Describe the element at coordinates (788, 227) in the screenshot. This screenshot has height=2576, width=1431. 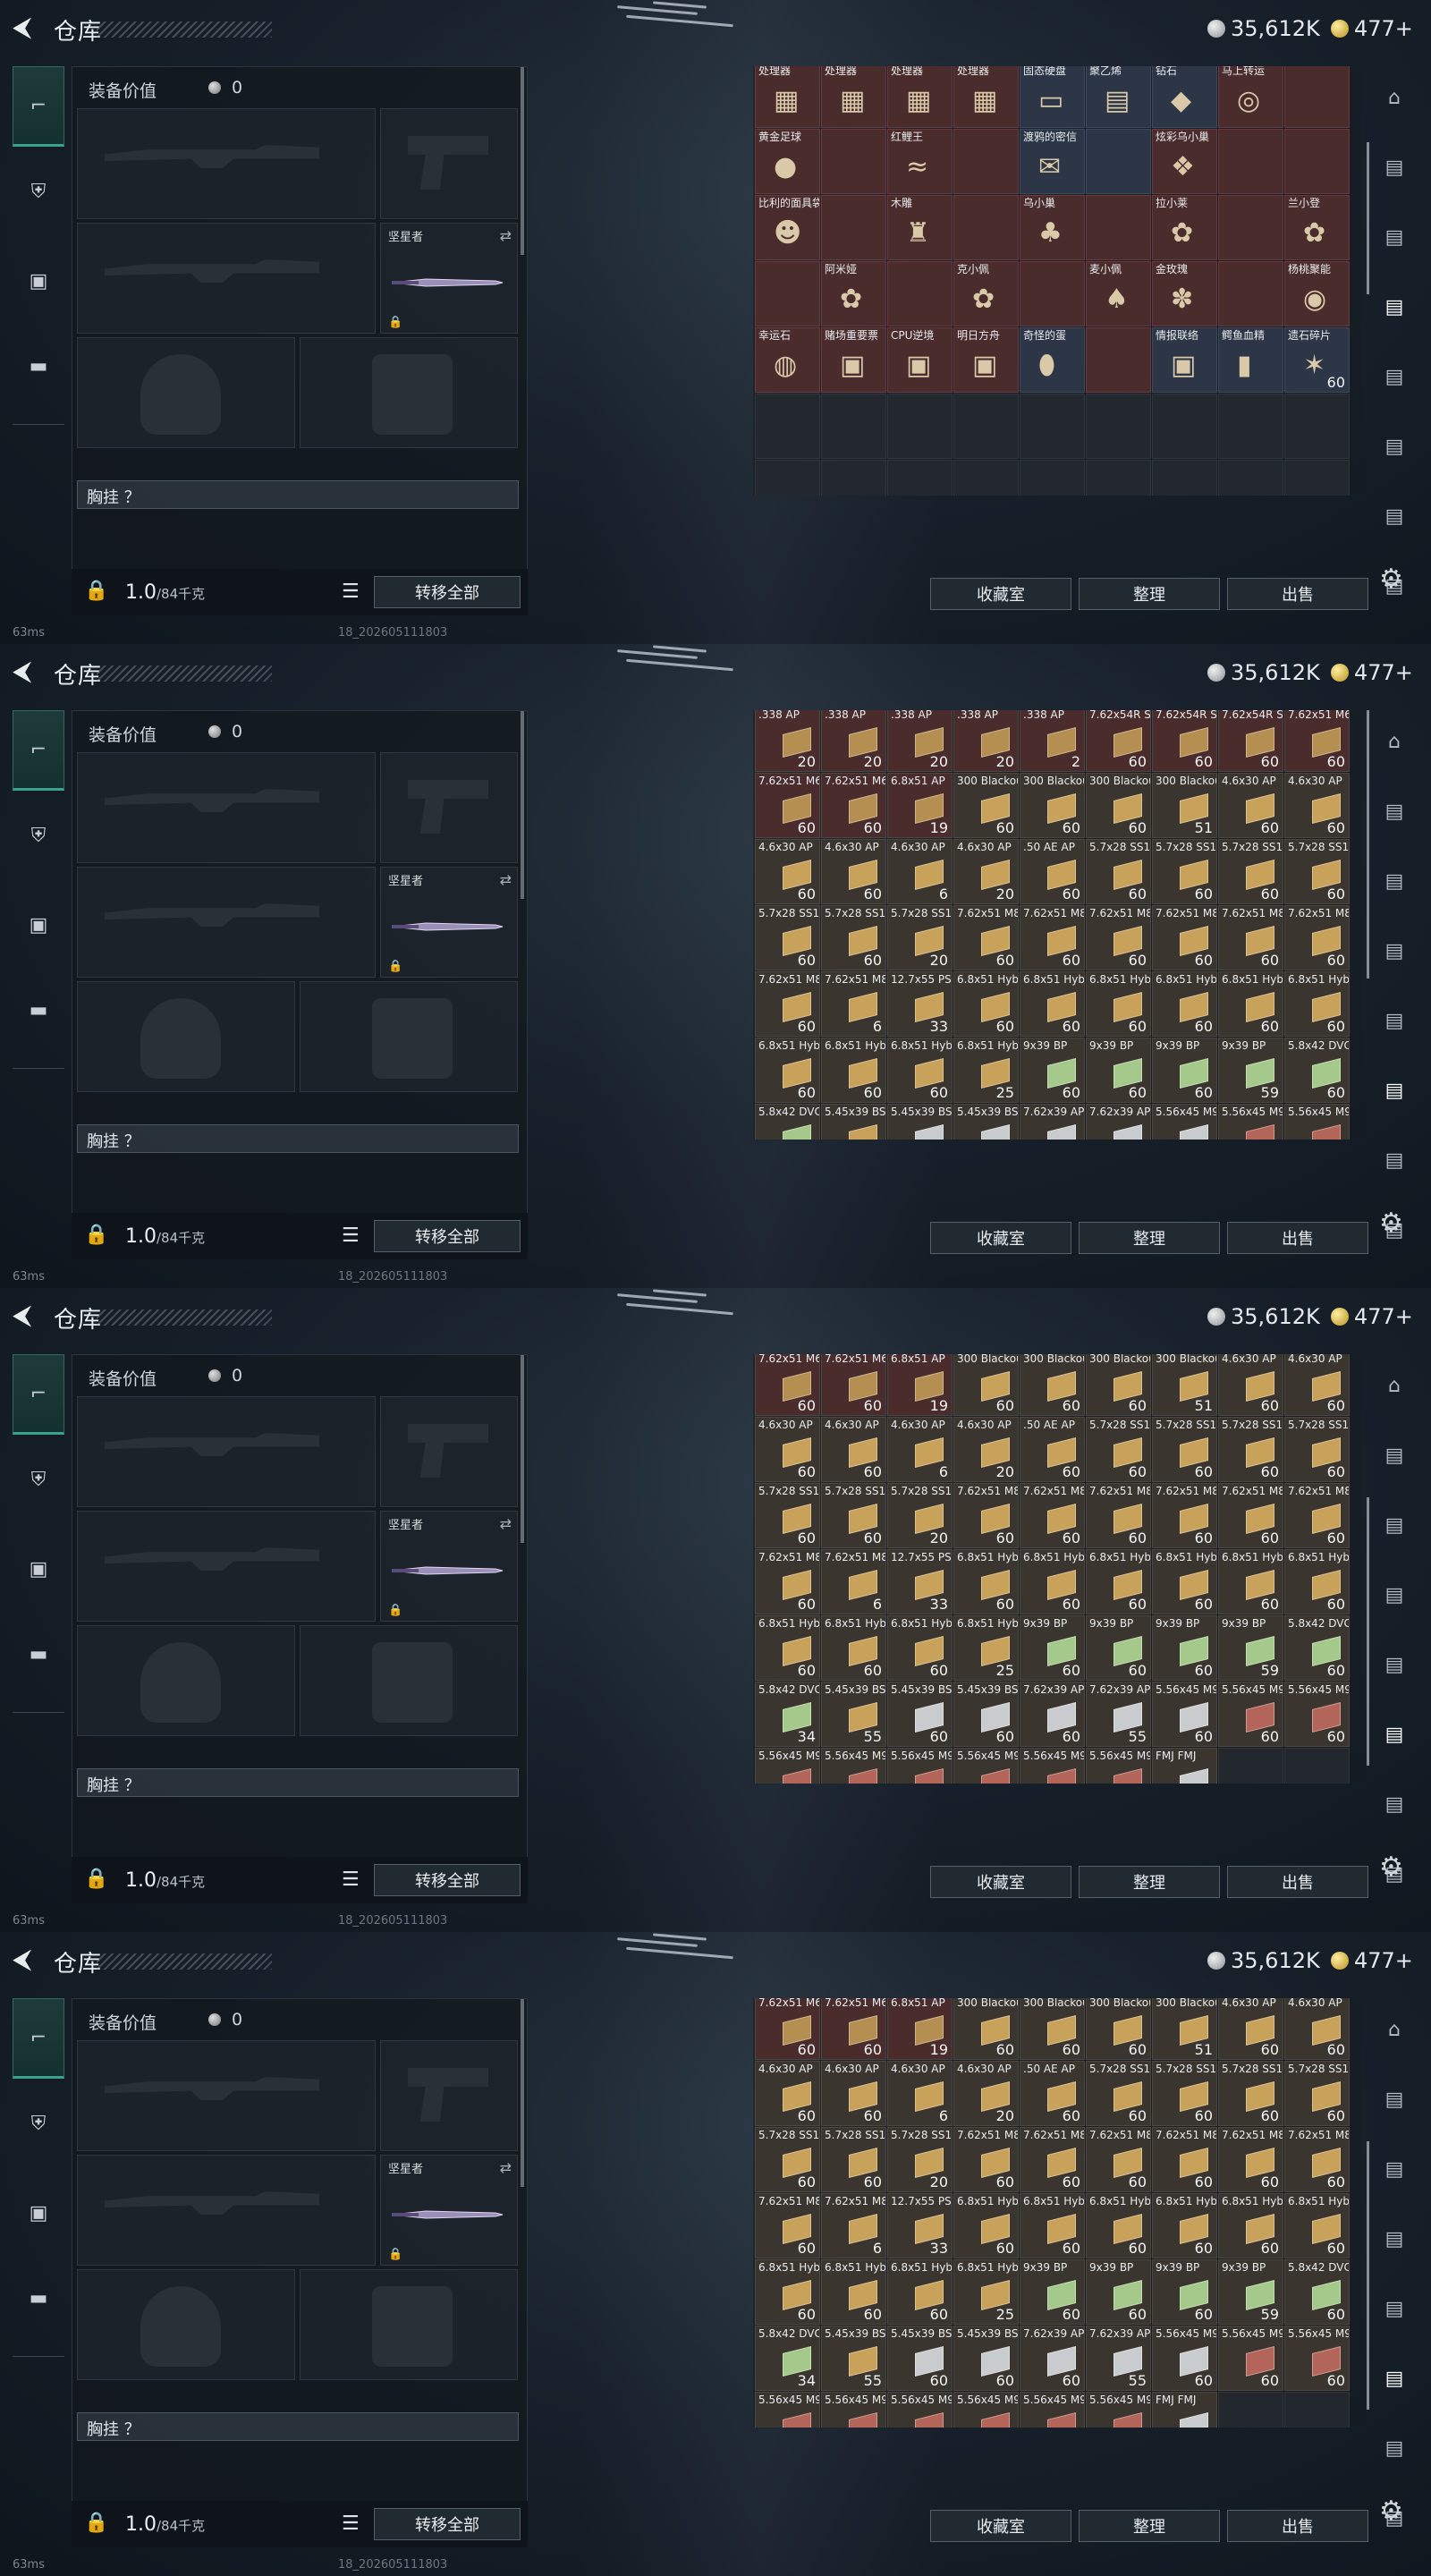
I see `inventory-cell: ☻ 比利的面具袋` at that location.